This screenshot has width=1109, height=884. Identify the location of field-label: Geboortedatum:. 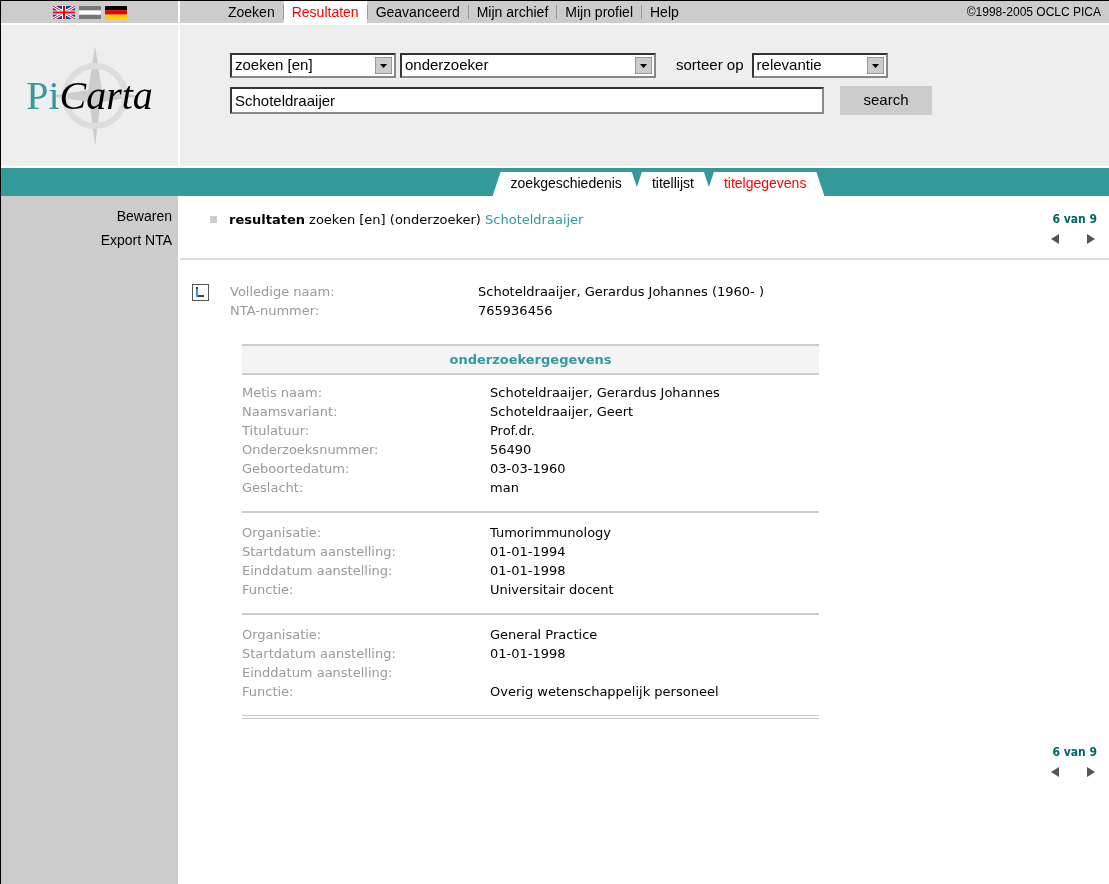
(296, 469).